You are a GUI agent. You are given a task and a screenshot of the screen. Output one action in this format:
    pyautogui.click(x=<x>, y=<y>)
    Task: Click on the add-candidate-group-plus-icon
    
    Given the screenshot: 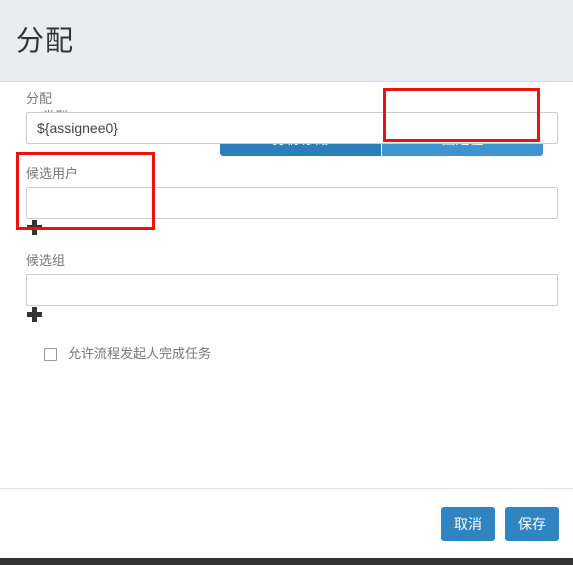 What is the action you would take?
    pyautogui.click(x=35, y=315)
    